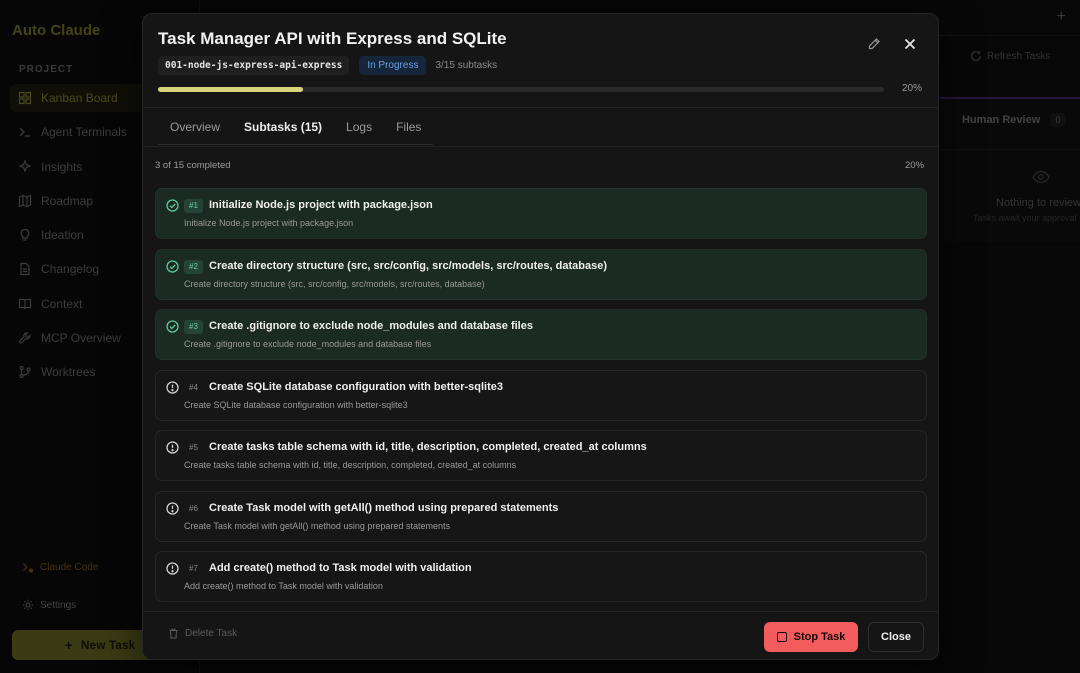  What do you see at coordinates (193, 266) in the screenshot?
I see `subtask-number: #2` at bounding box center [193, 266].